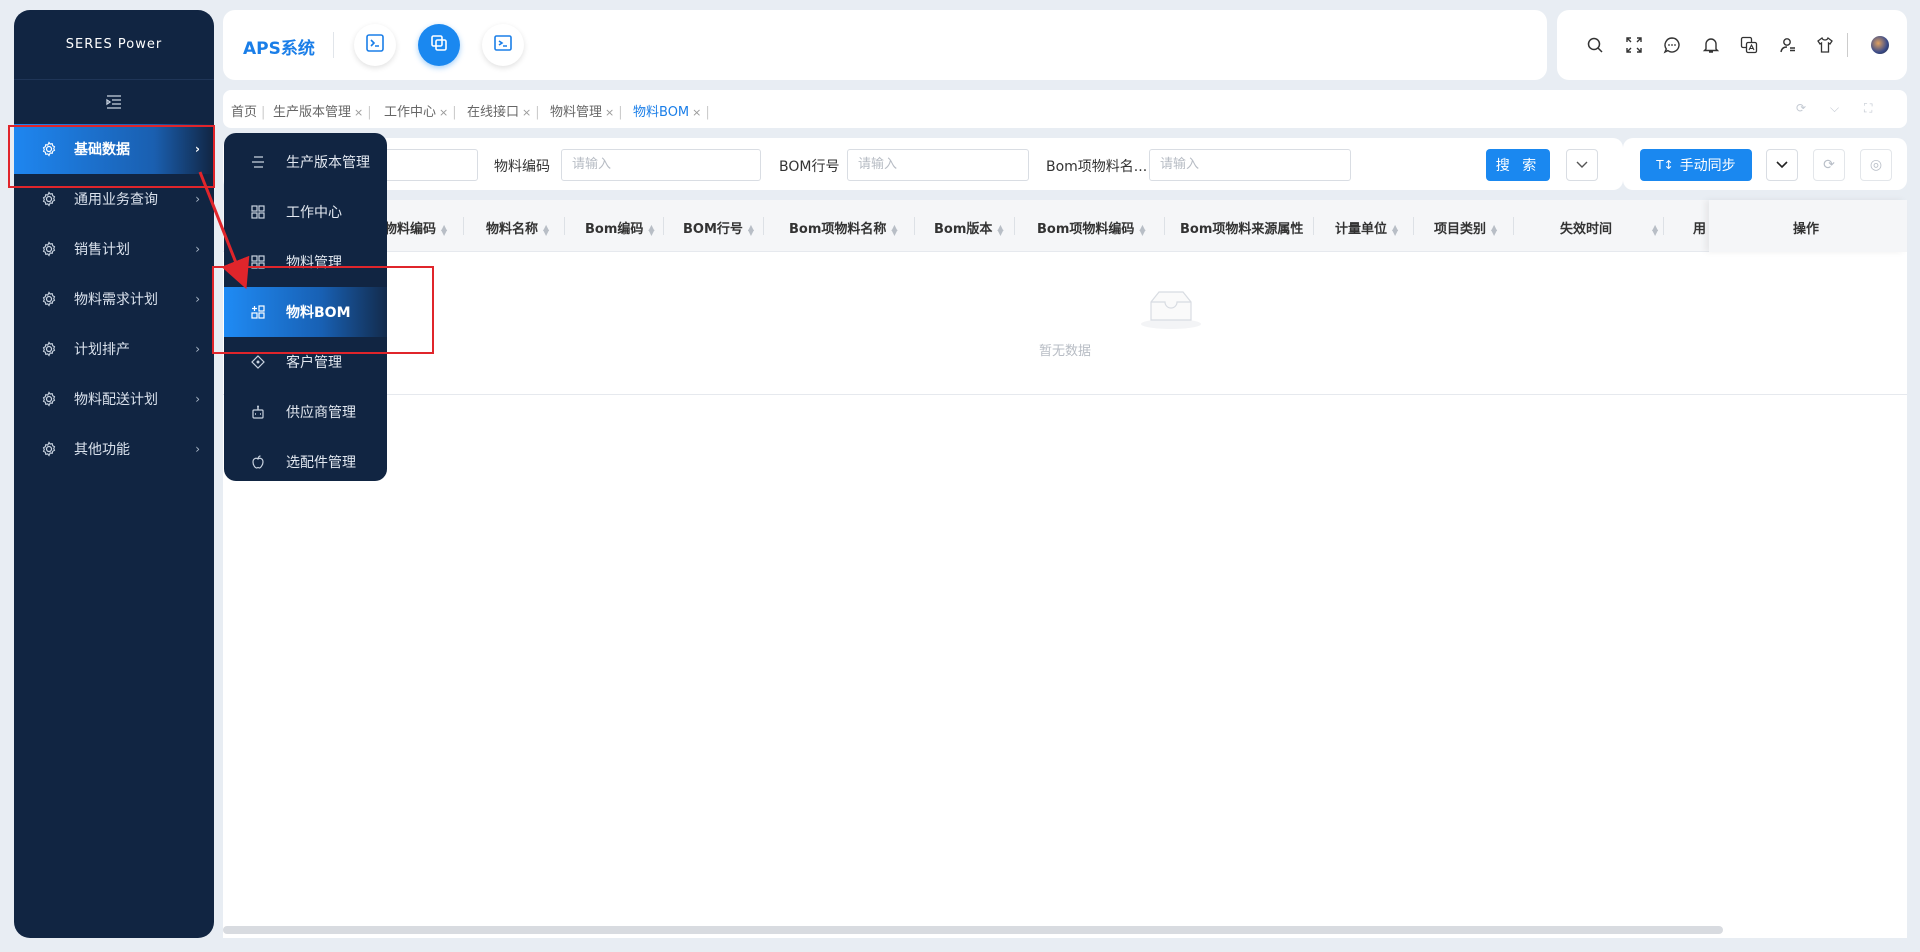 This screenshot has height=952, width=1920. Describe the element at coordinates (1868, 108) in the screenshot. I see `maximize-icon: ⛶` at that location.